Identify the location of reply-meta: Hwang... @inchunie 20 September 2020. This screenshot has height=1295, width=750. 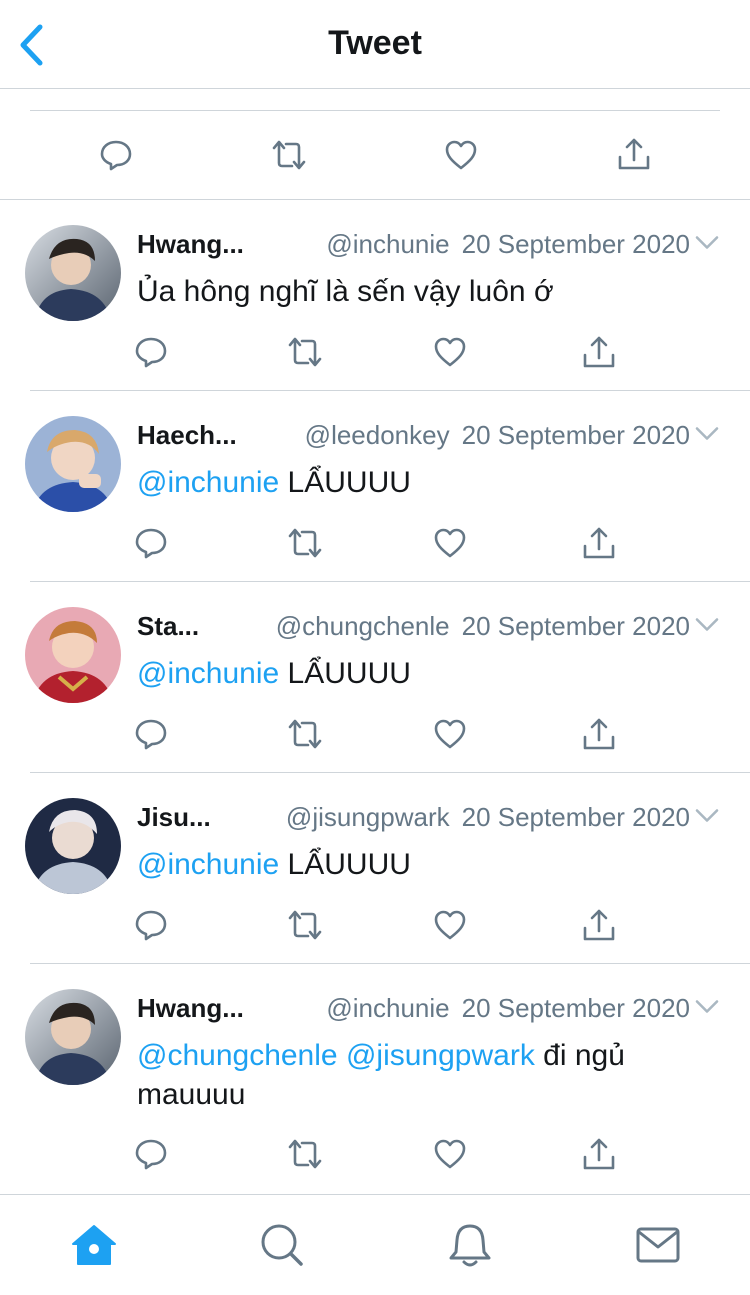
(413, 1008).